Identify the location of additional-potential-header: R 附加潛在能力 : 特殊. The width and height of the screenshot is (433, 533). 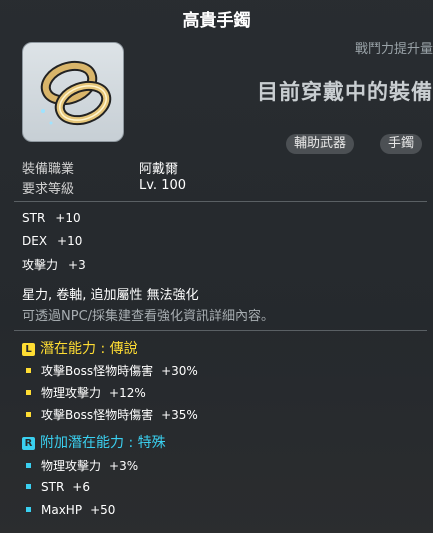
(94, 442).